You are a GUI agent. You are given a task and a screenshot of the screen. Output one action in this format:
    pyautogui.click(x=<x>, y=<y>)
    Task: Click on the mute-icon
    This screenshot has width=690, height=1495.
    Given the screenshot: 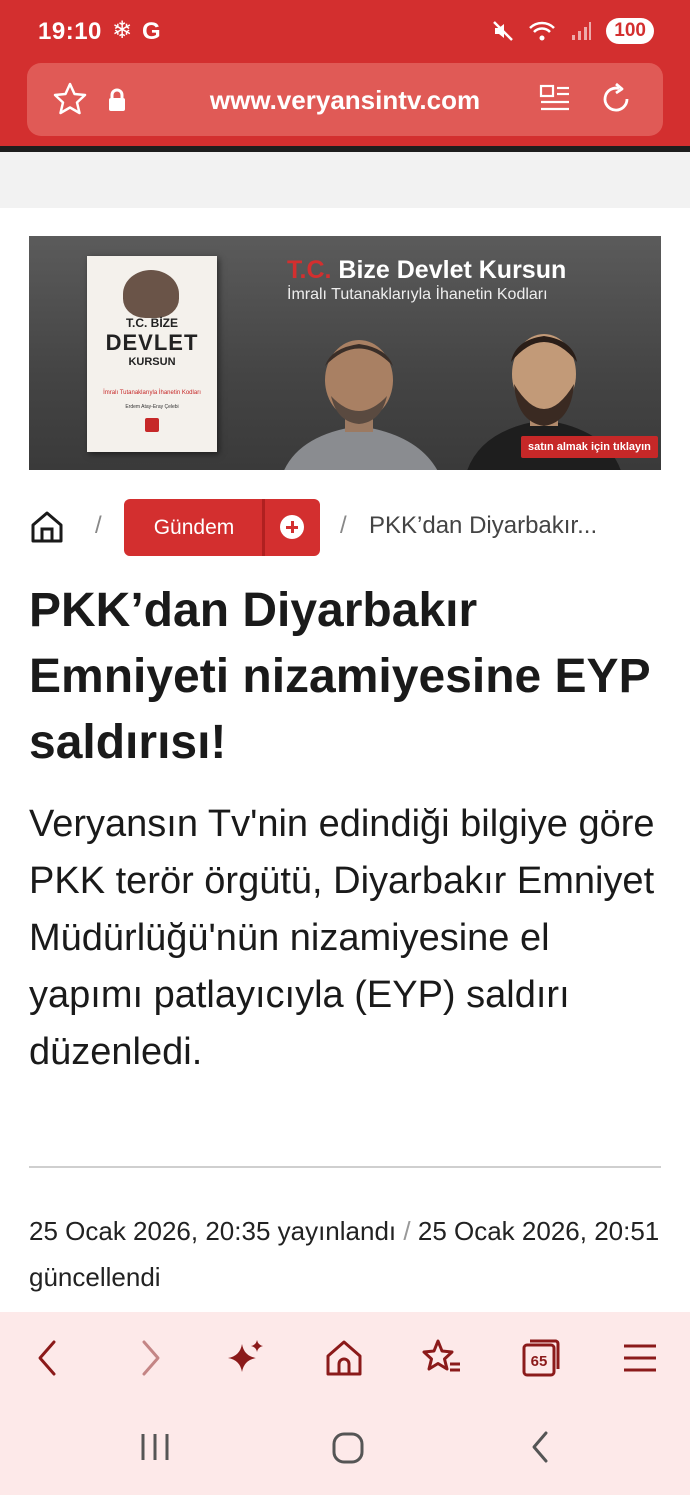 What is the action you would take?
    pyautogui.click(x=503, y=31)
    